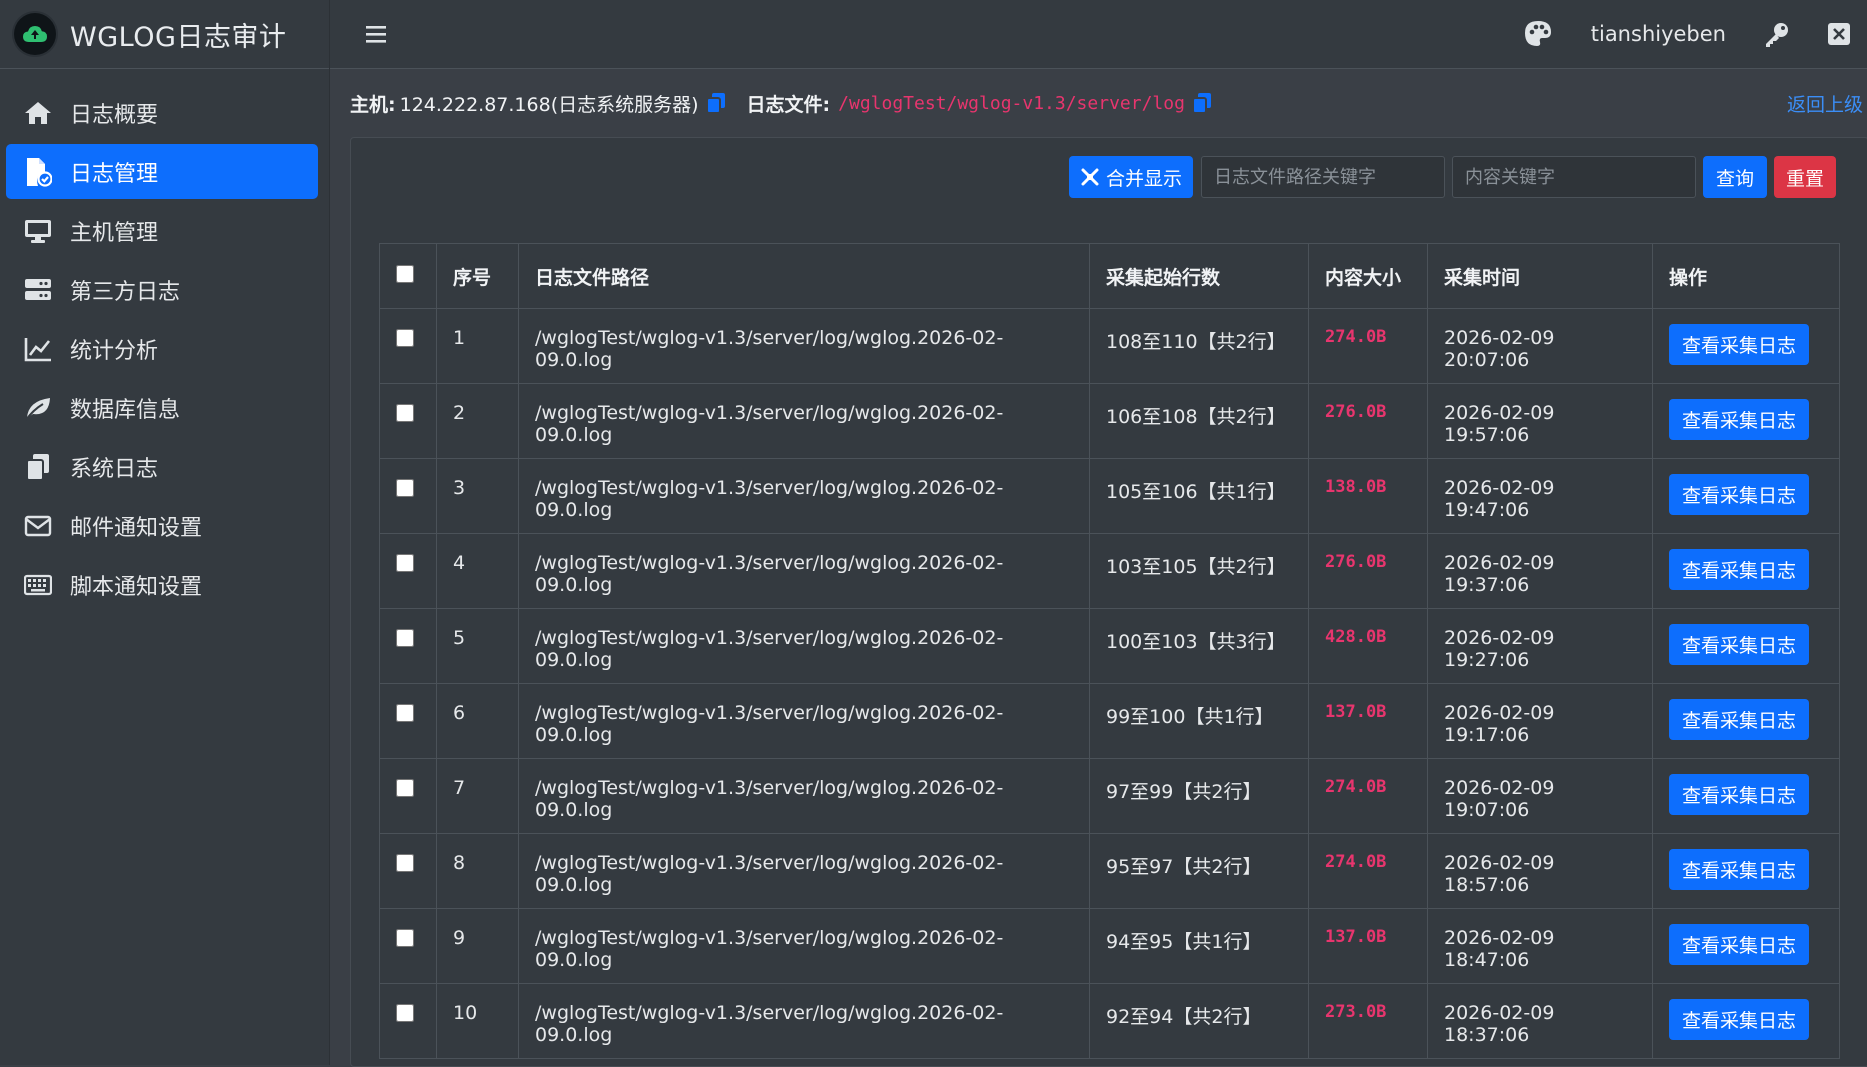 The image size is (1867, 1067). Describe the element at coordinates (549, 104) in the screenshot. I see `host-value: 124.222.87.168(日志系统服务器)` at that location.